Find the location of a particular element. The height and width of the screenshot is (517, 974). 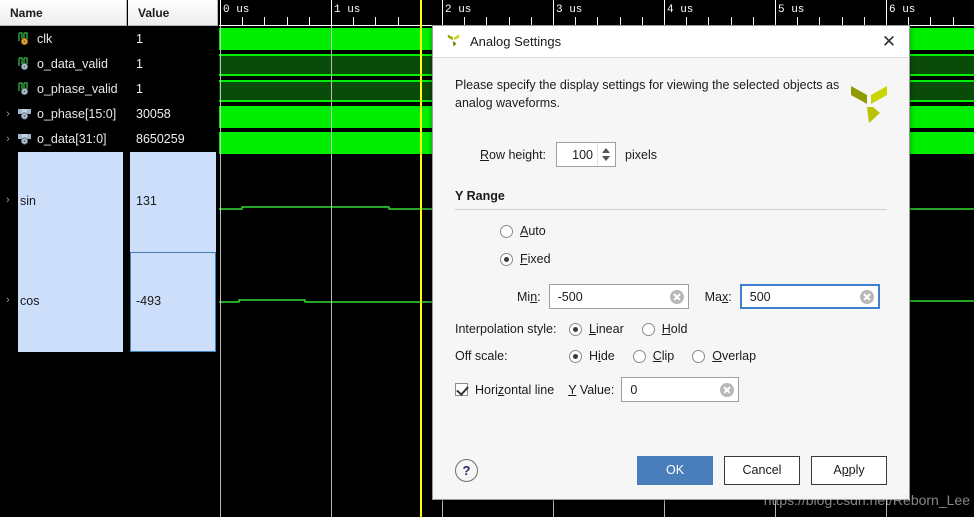

clock-signal-icon is located at coordinates (24, 39).